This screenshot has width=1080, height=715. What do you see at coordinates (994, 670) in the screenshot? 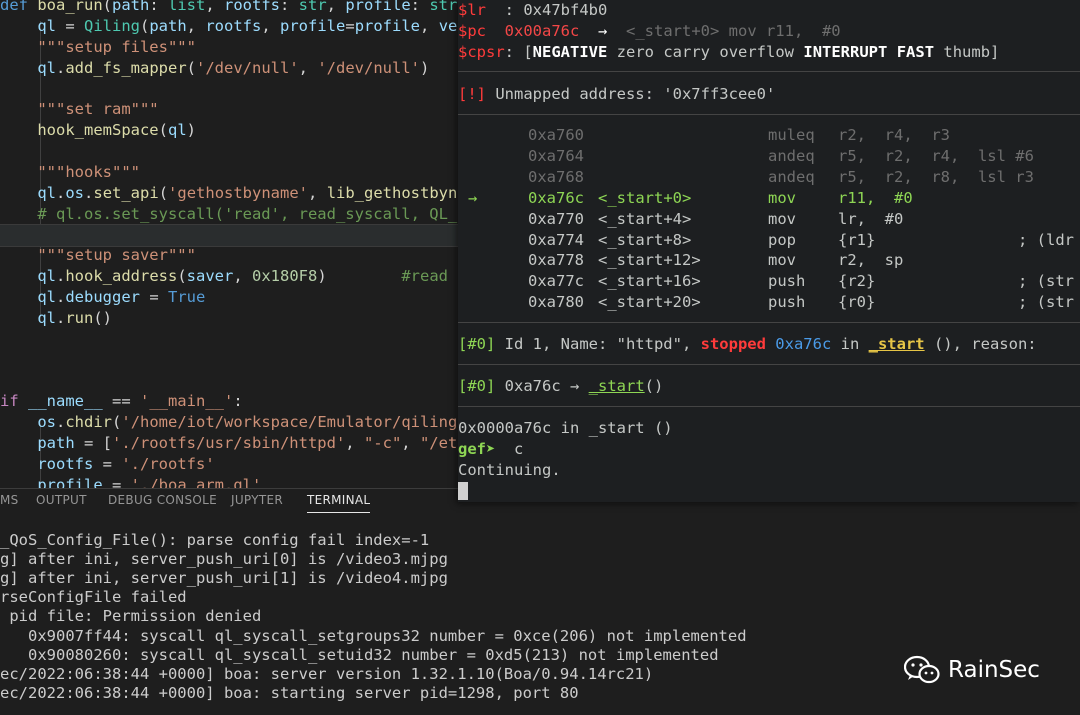
I see `watermark-text: RainSec` at bounding box center [994, 670].